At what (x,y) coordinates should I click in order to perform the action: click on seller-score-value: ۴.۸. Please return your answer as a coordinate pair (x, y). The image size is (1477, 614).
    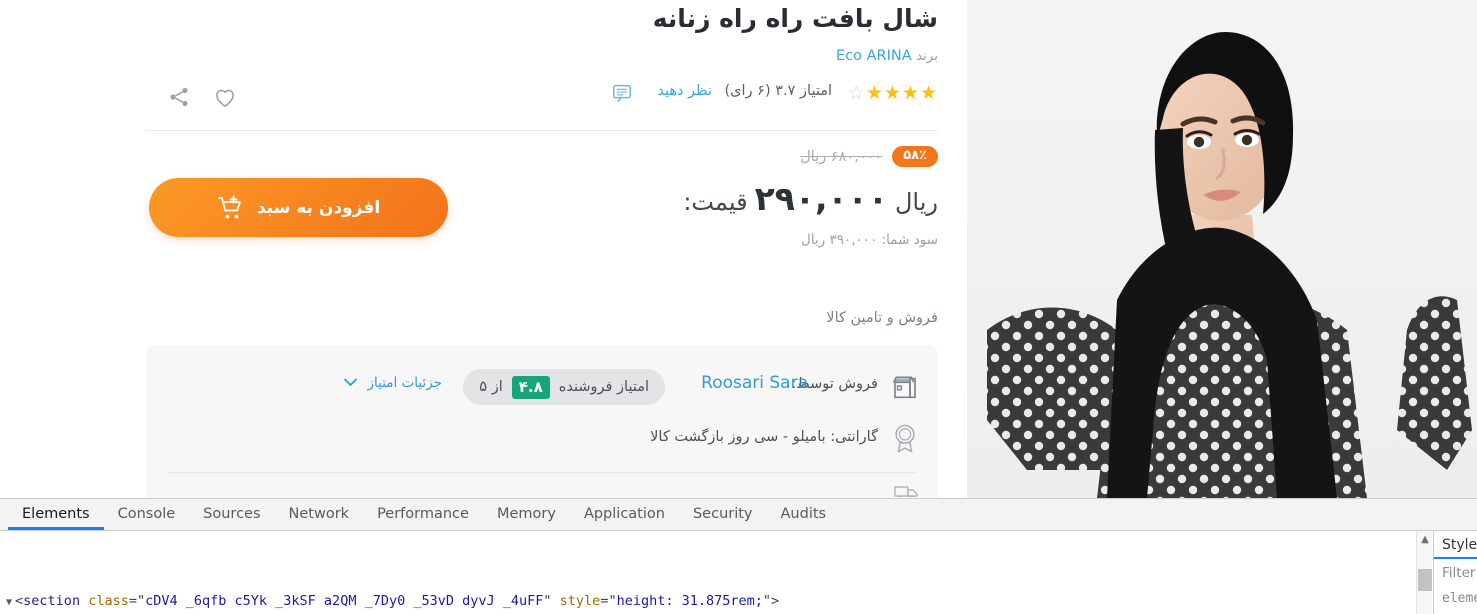
    Looking at the image, I should click on (530, 387).